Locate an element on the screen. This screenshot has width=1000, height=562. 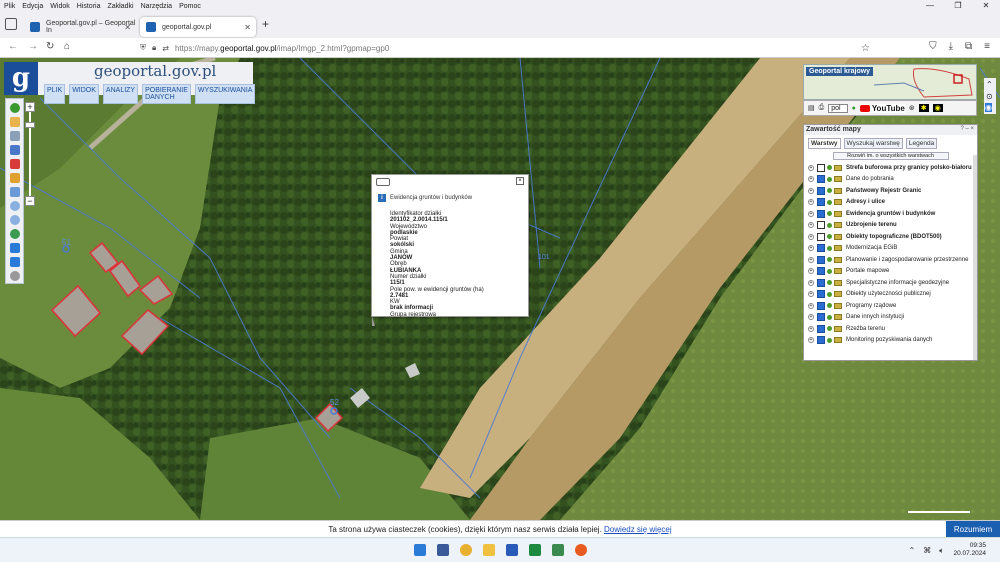
collapse-icon: ⌃ is located at coordinates (989, 84).